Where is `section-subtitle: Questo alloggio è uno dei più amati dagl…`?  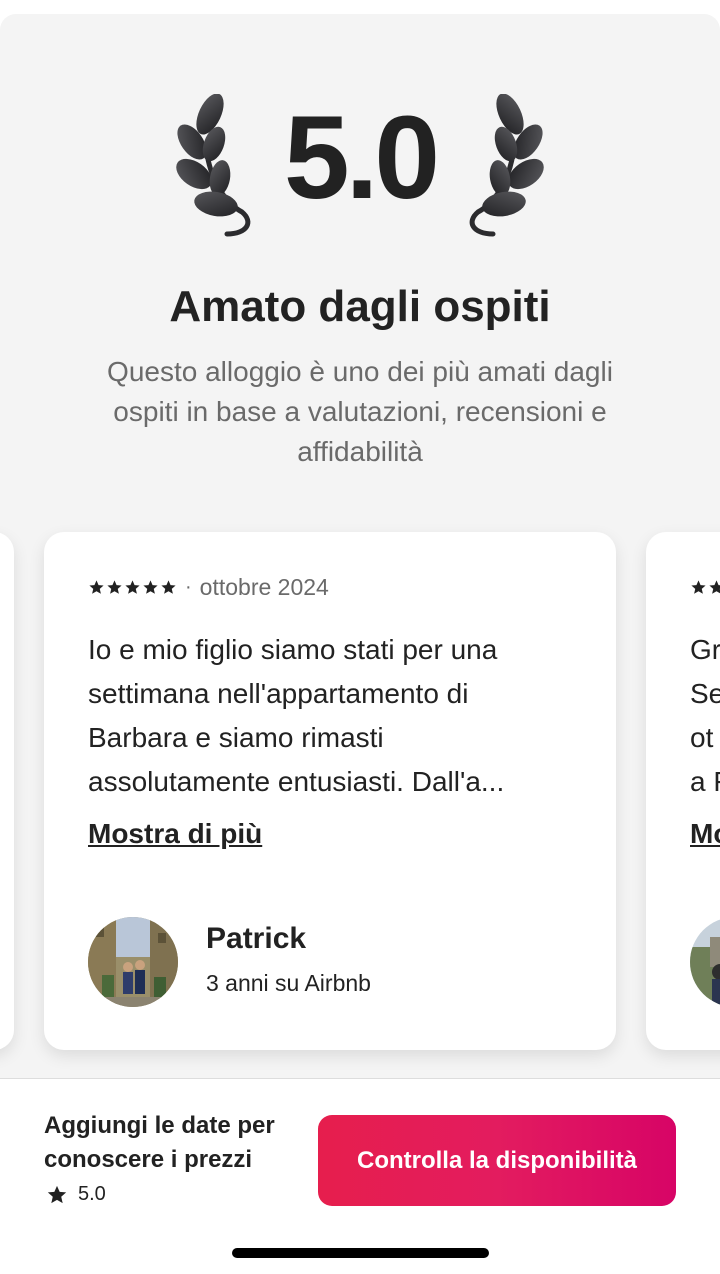
section-subtitle: Questo alloggio è uno dei più amati dagl… is located at coordinates (360, 411).